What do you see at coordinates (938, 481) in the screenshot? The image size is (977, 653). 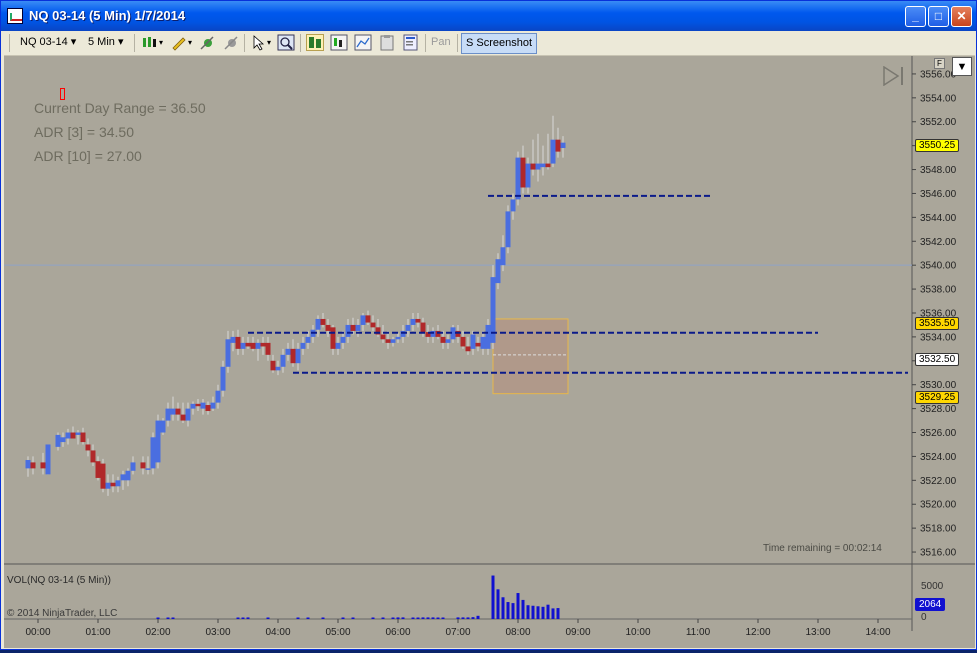 I see `price-tick-label: 3522.00` at bounding box center [938, 481].